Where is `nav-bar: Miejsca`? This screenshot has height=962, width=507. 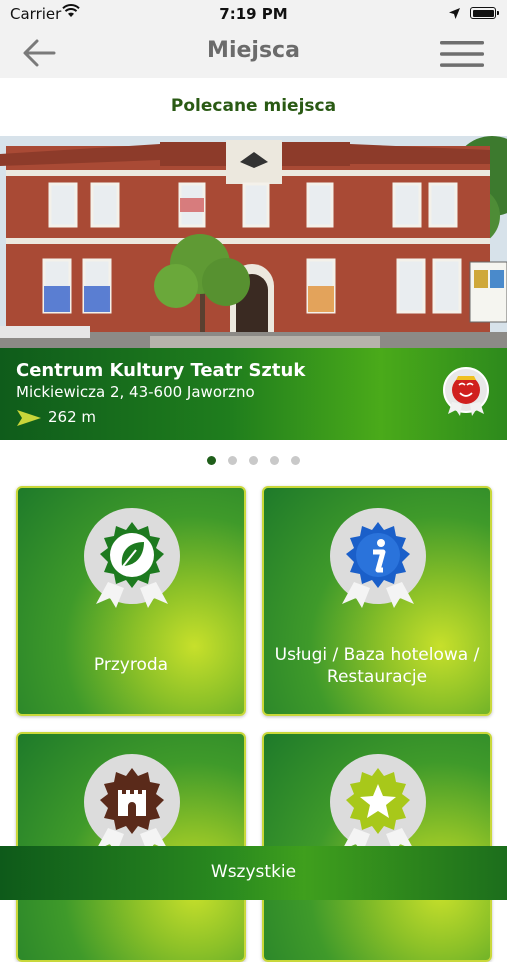 nav-bar: Miejsca is located at coordinates (253, 53).